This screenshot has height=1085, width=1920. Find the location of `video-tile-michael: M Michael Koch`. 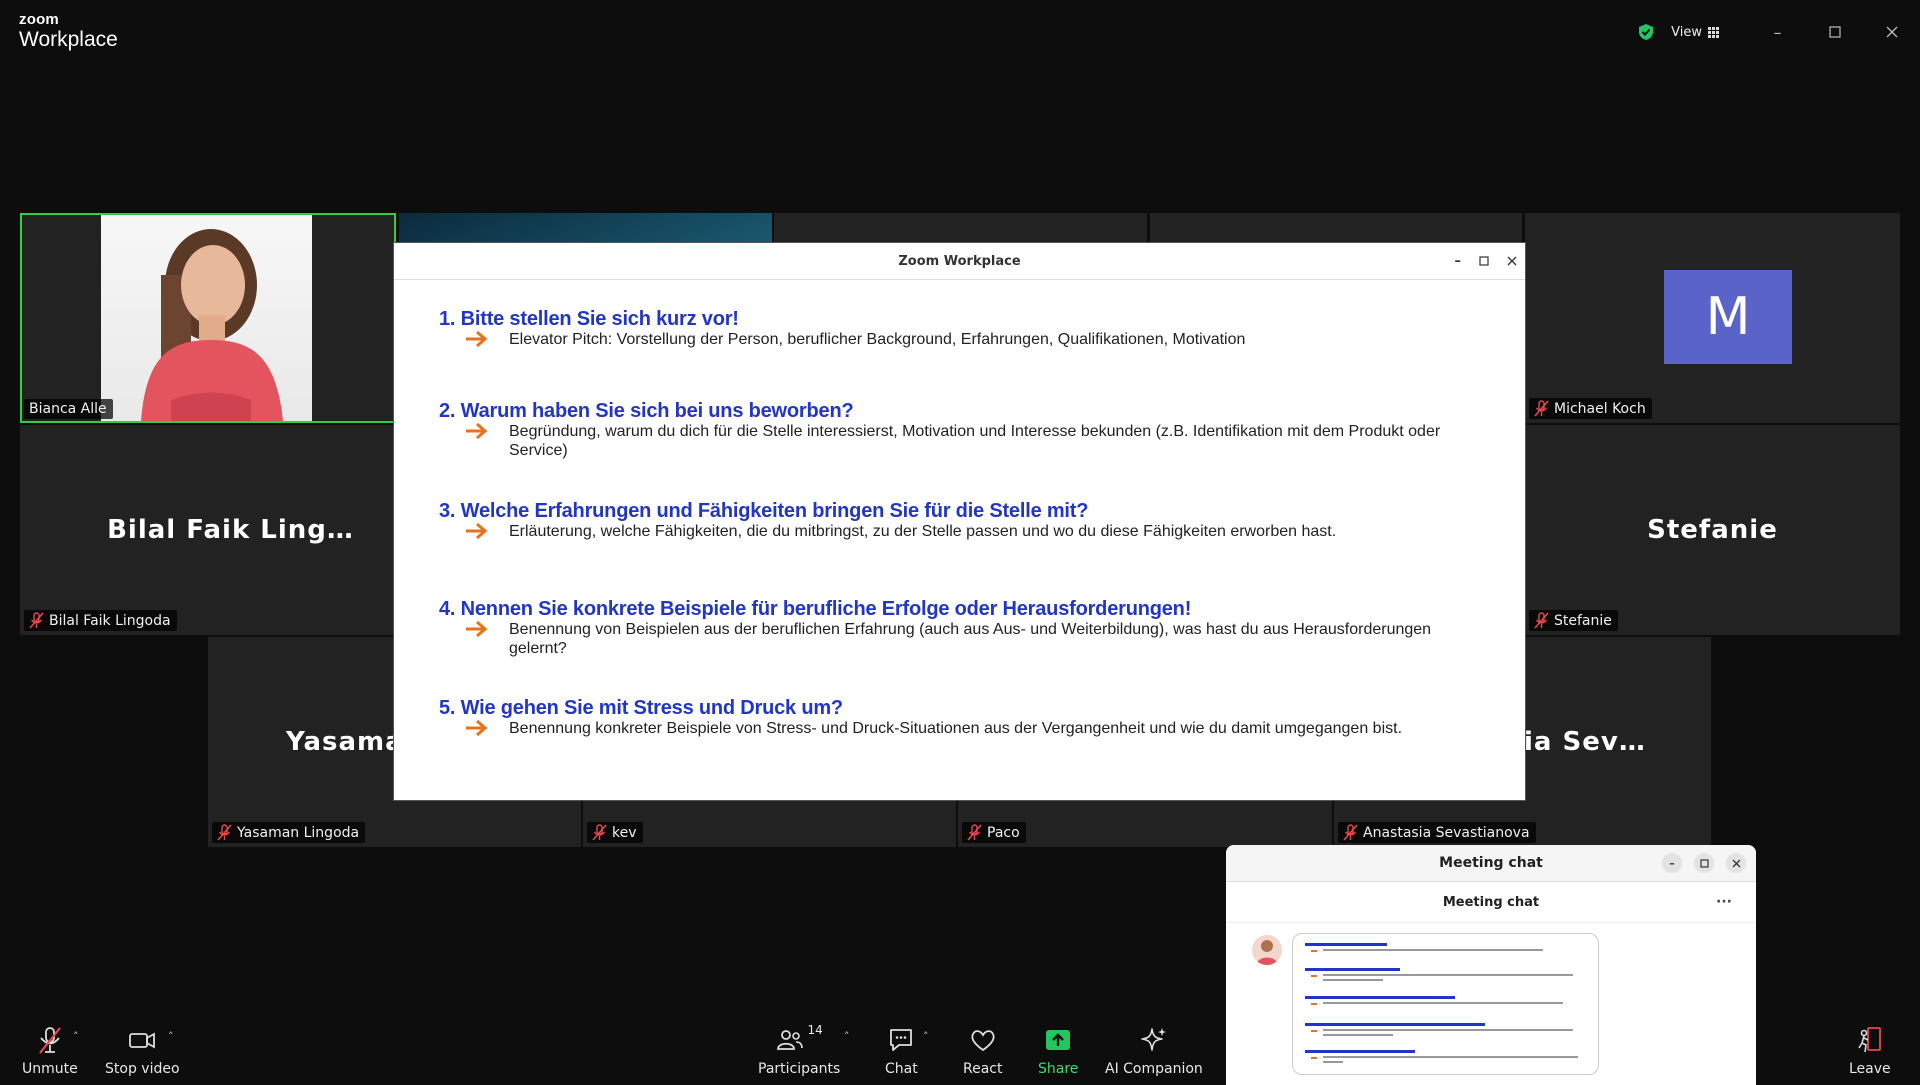

video-tile-michael: M Michael Koch is located at coordinates (1712, 318).